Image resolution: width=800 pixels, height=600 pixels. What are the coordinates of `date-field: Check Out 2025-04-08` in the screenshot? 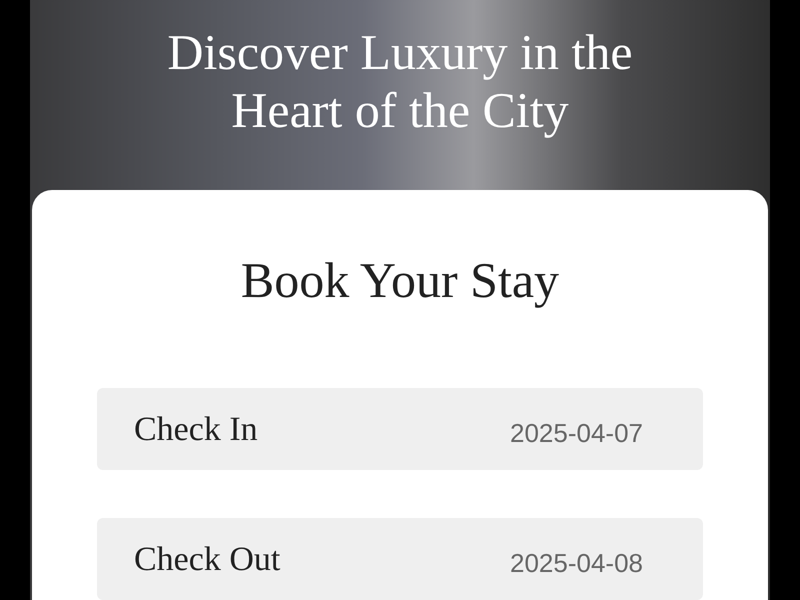 It's located at (400, 559).